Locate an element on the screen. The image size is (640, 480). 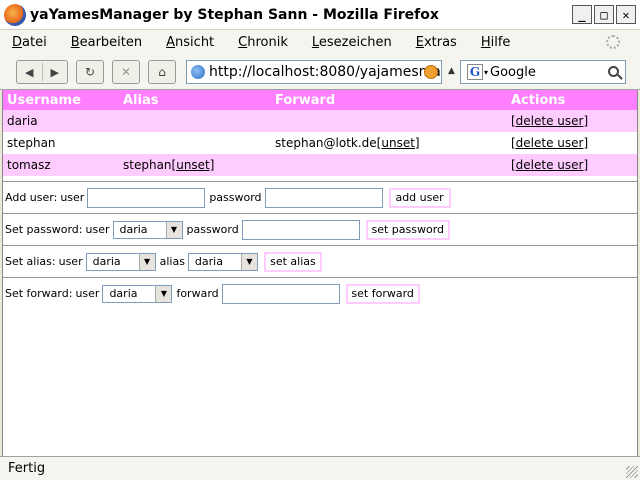
header-forward: Forward is located at coordinates (389, 100).